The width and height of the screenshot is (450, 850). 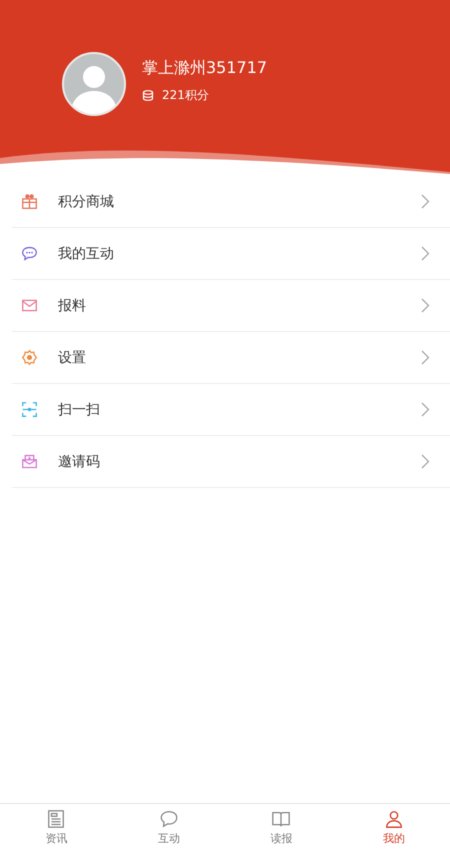 What do you see at coordinates (231, 306) in the screenshot?
I see `menu-item: 报料` at bounding box center [231, 306].